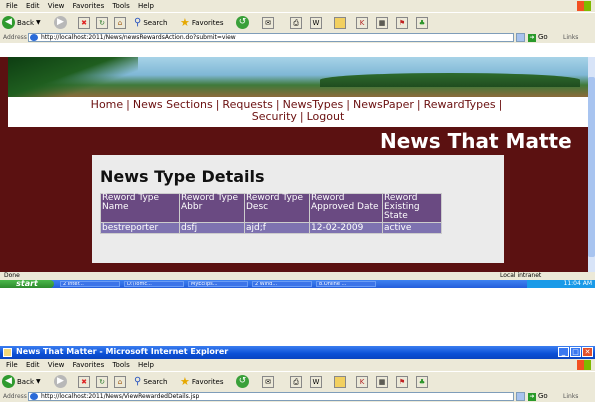 The image size is (595, 409). What do you see at coordinates (274, 116) in the screenshot?
I see `nav-security: Security` at bounding box center [274, 116].